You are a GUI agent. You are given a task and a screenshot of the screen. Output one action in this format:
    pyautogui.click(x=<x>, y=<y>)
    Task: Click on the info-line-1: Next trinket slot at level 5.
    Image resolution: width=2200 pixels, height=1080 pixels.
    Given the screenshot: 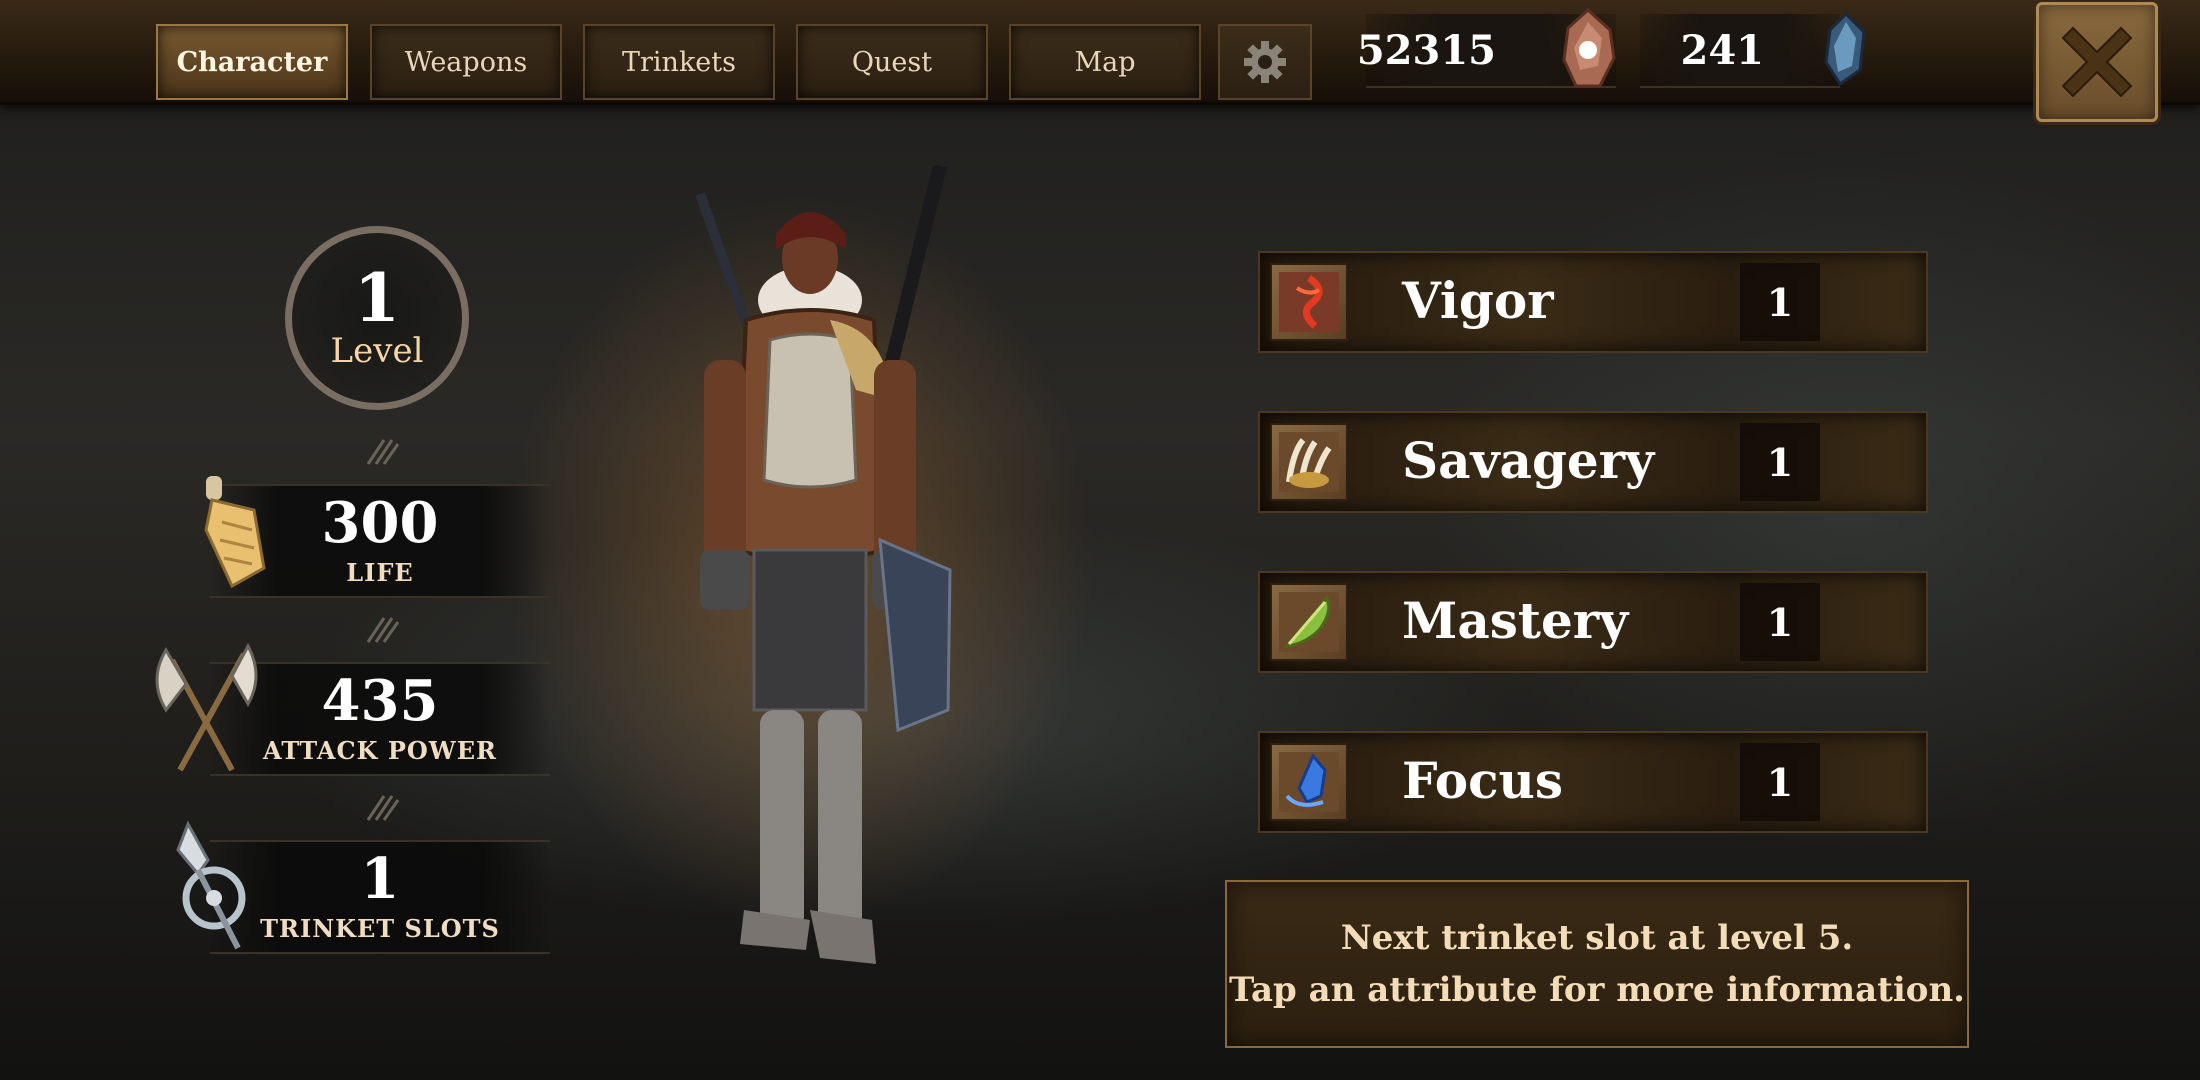 What is the action you would take?
    pyautogui.click(x=1597, y=938)
    